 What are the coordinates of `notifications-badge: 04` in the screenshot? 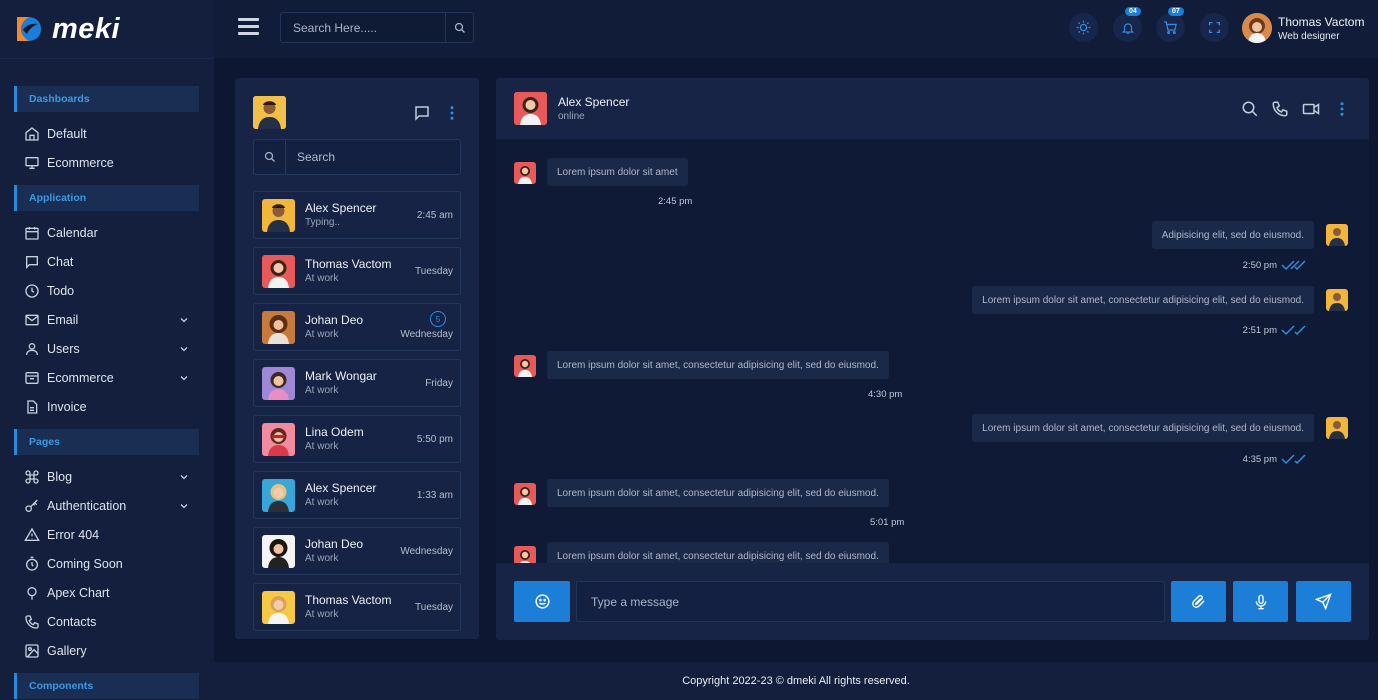 It's located at (1133, 11).